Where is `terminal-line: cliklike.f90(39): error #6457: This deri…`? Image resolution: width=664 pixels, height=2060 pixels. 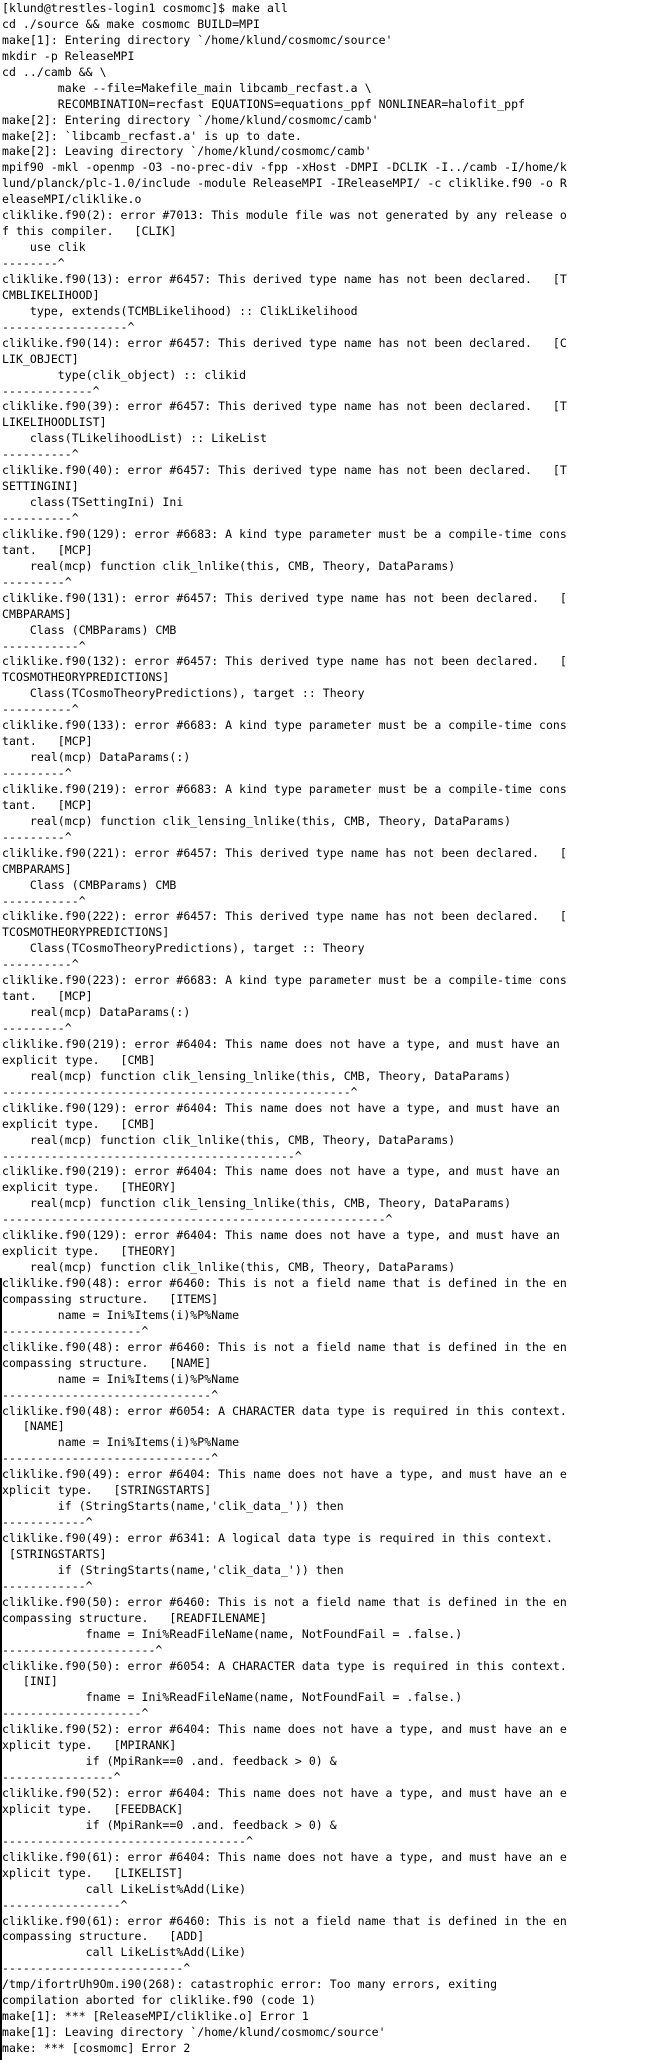 terminal-line: cliklike.f90(39): error #6457: This deri… is located at coordinates (284, 406).